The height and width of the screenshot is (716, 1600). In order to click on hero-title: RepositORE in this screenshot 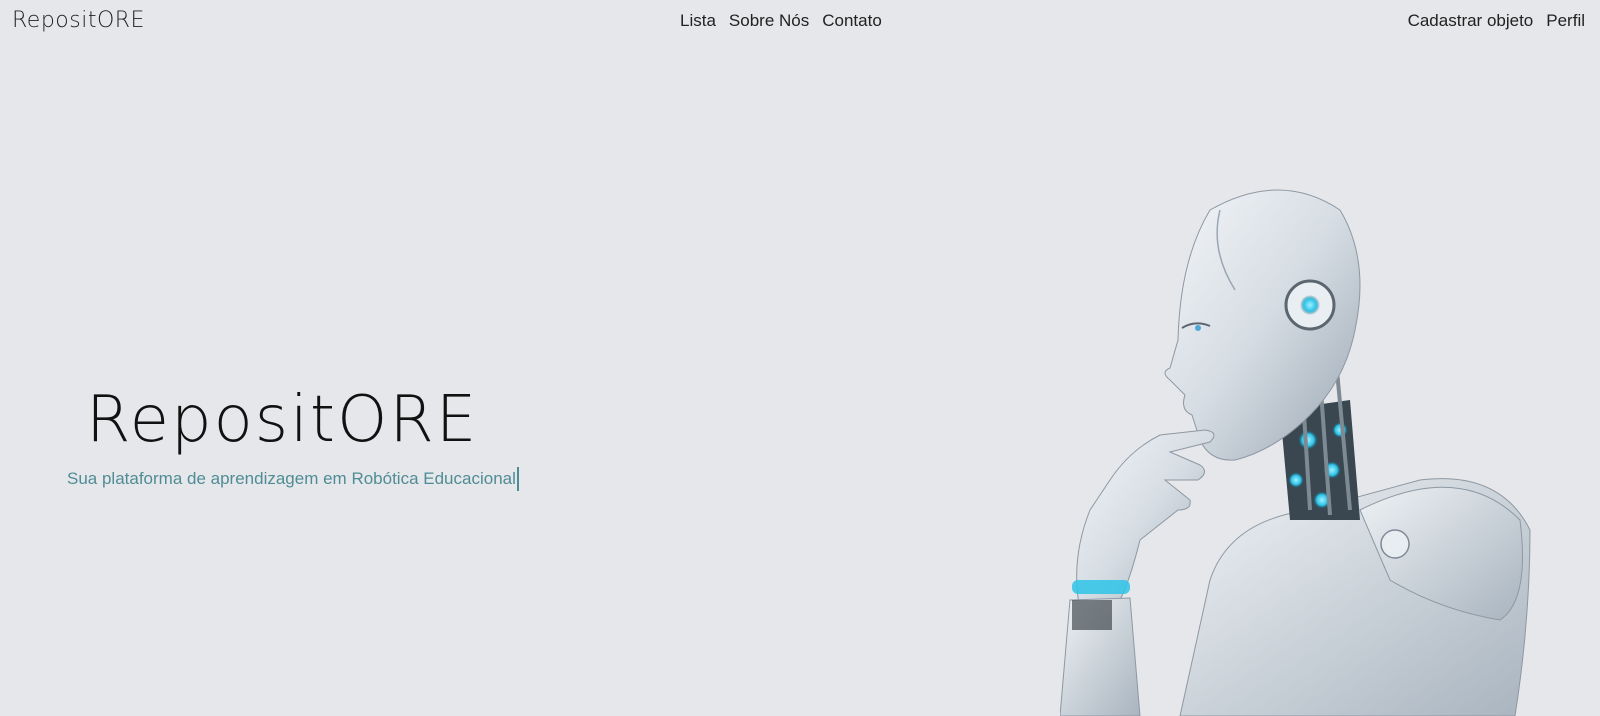, I will do `click(282, 420)`.